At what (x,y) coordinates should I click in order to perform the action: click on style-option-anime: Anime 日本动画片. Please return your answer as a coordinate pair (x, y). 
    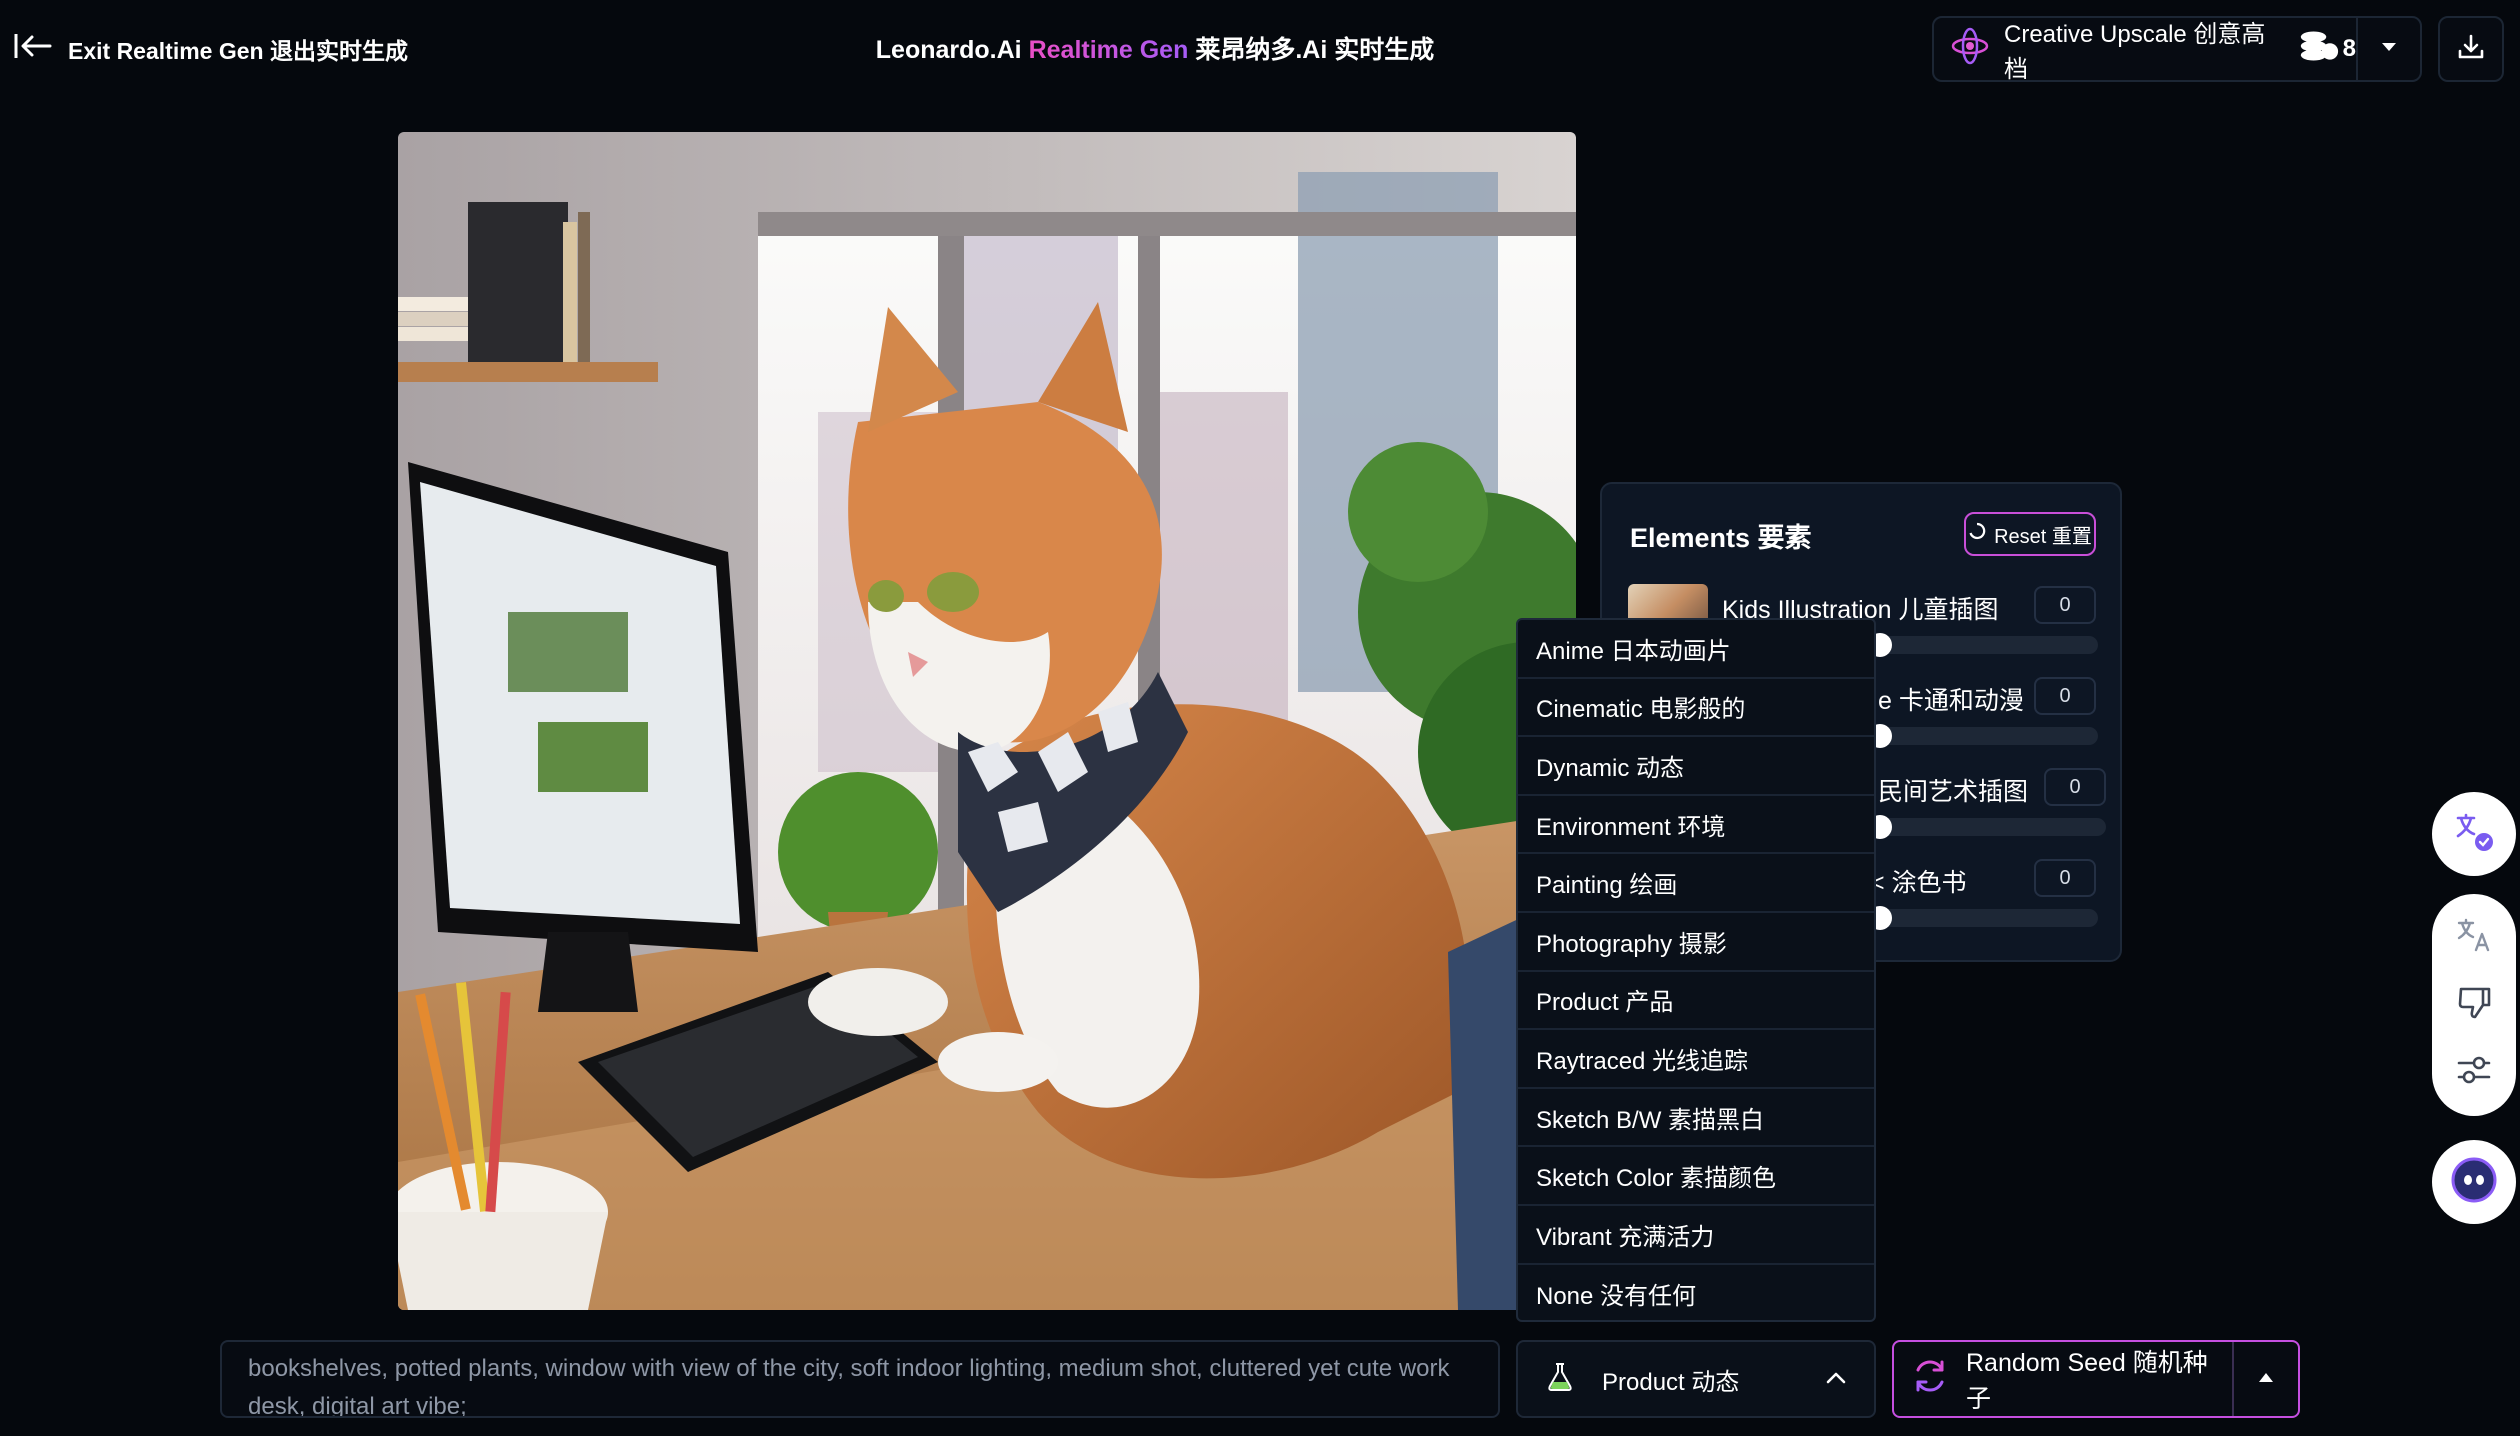
    Looking at the image, I should click on (1696, 649).